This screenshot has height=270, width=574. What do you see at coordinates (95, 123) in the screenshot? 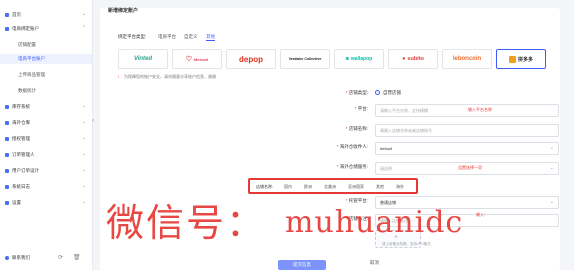
I see `collapse-sidebar-icon: ‹` at bounding box center [95, 123].